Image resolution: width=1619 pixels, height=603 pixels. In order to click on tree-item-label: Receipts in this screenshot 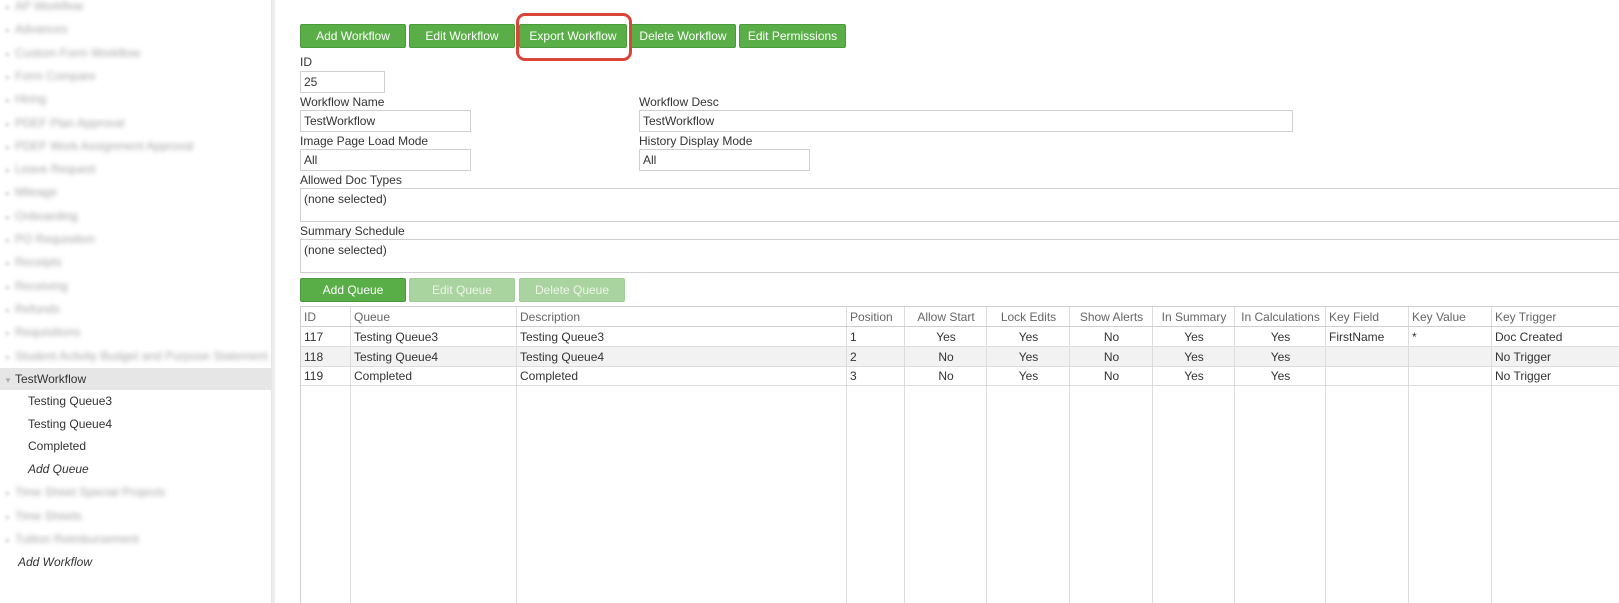, I will do `click(38, 262)`.